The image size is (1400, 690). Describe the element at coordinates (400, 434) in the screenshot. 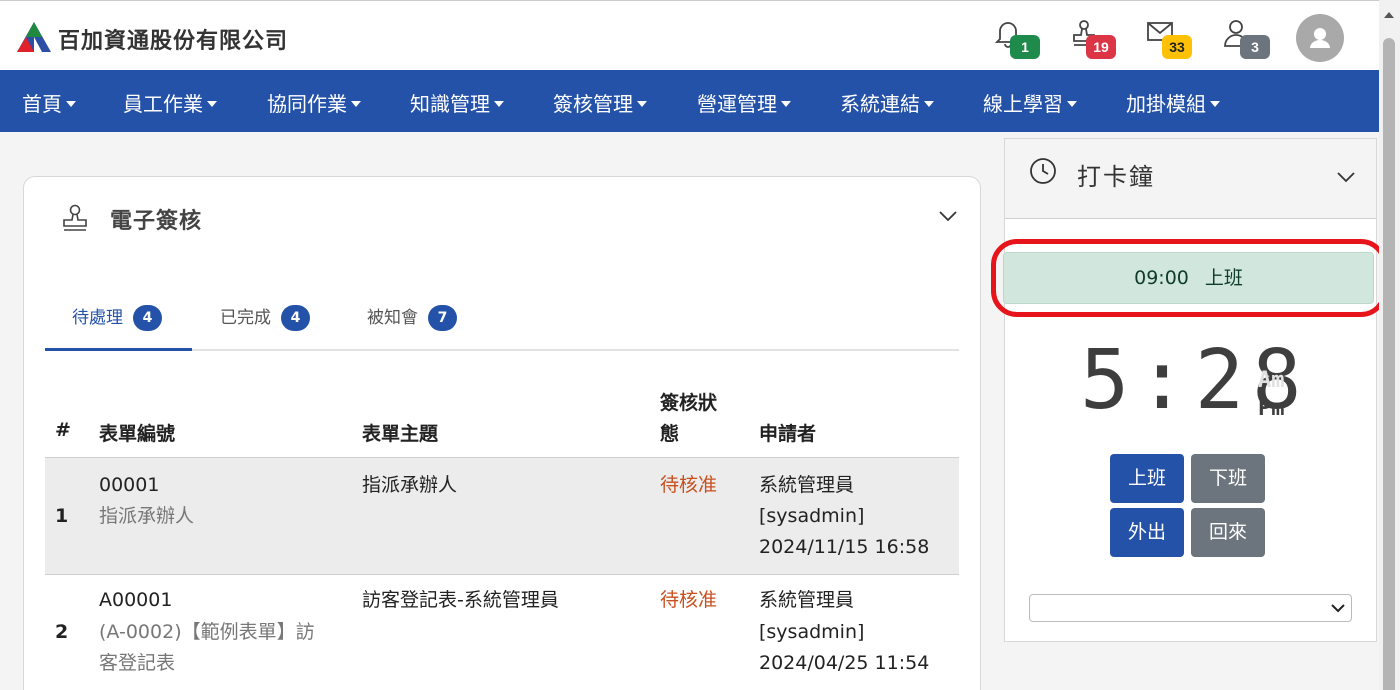

I see `col-header-subject: 表單主題` at that location.